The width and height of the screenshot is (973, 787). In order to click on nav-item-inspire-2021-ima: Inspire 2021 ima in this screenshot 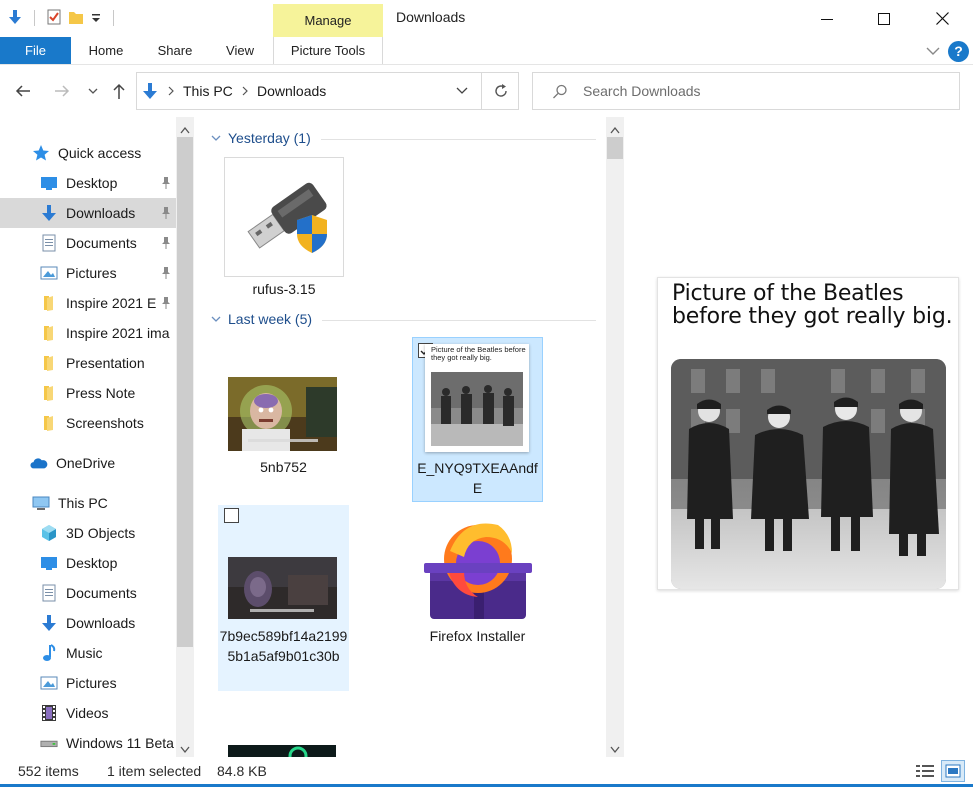, I will do `click(88, 333)`.